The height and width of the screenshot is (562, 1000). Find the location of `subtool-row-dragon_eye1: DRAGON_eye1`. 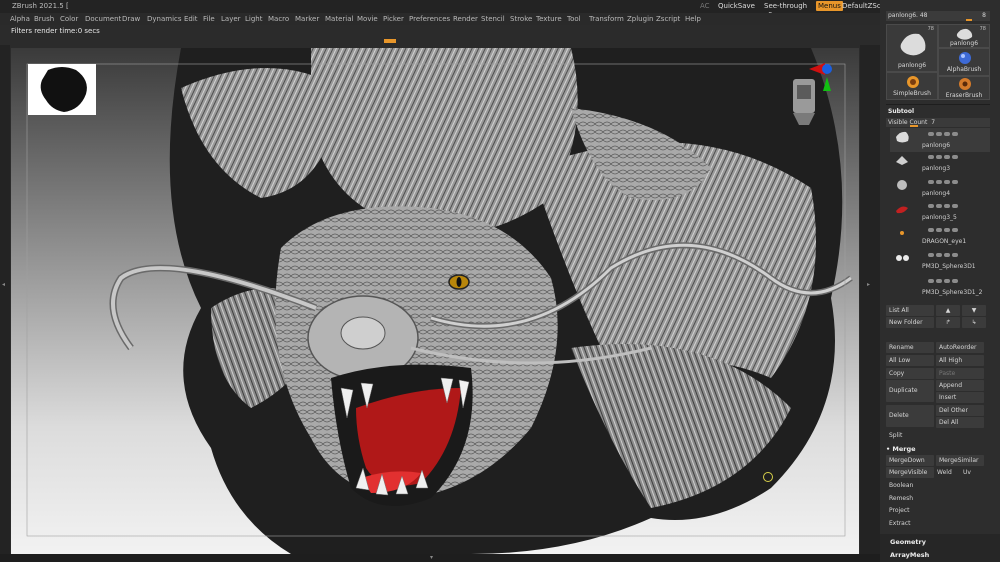

subtool-row-dragon_eye1: DRAGON_eye1 is located at coordinates (940, 236).